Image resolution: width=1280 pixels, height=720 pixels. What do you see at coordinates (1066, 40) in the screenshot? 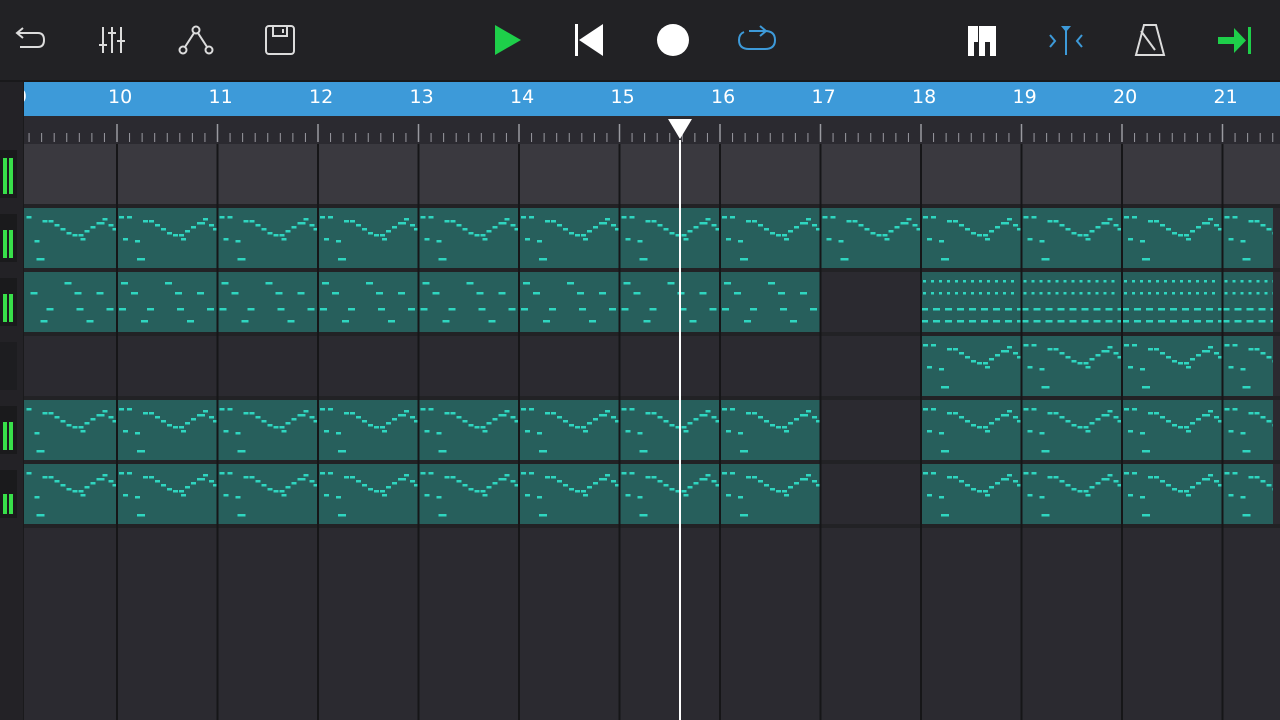
I see `snap-button` at bounding box center [1066, 40].